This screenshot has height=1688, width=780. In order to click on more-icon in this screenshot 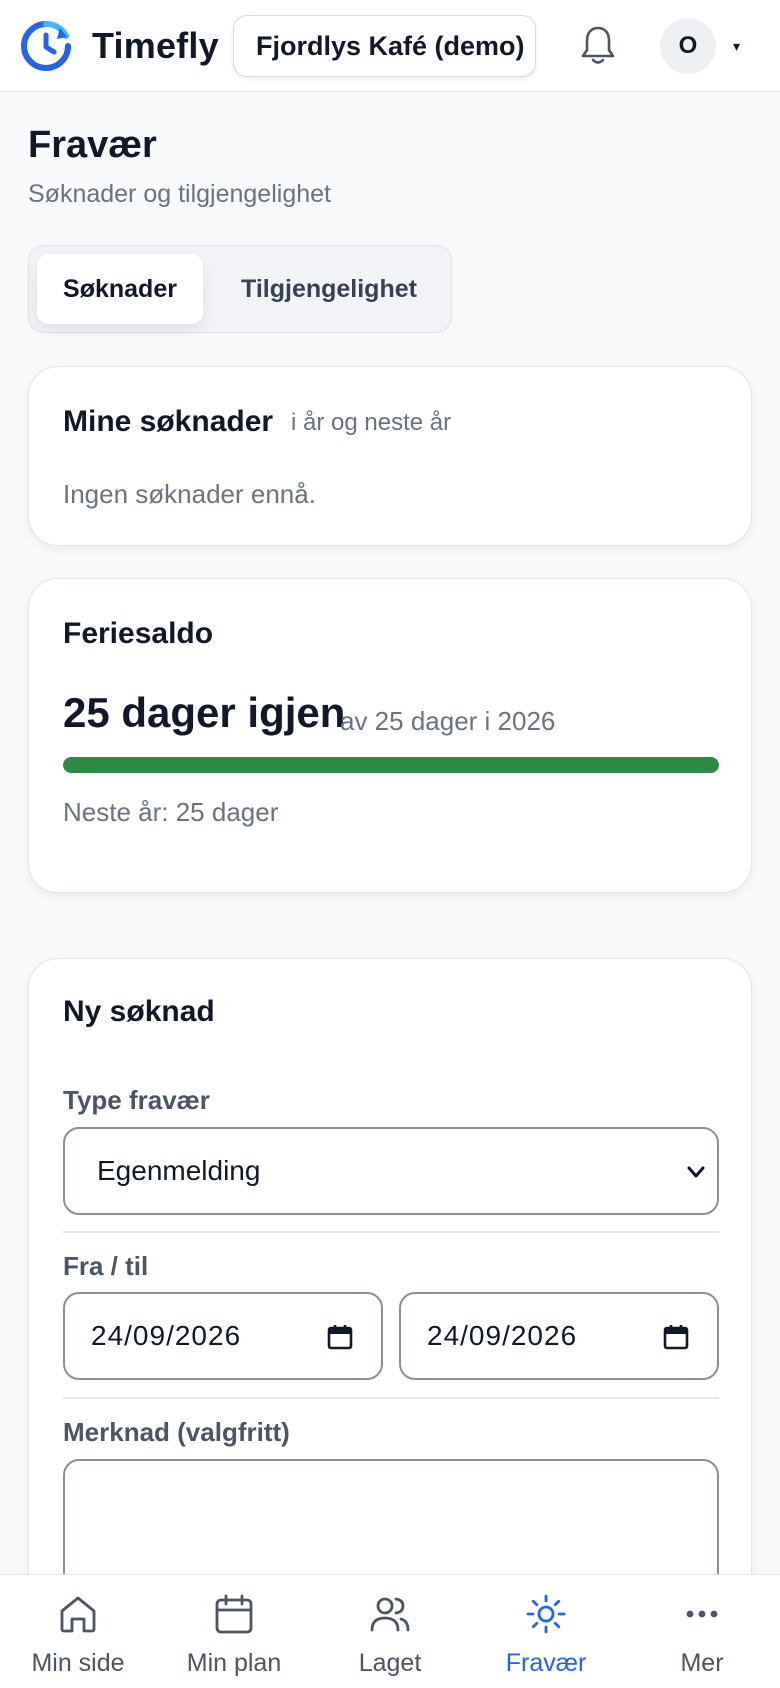, I will do `click(702, 1614)`.